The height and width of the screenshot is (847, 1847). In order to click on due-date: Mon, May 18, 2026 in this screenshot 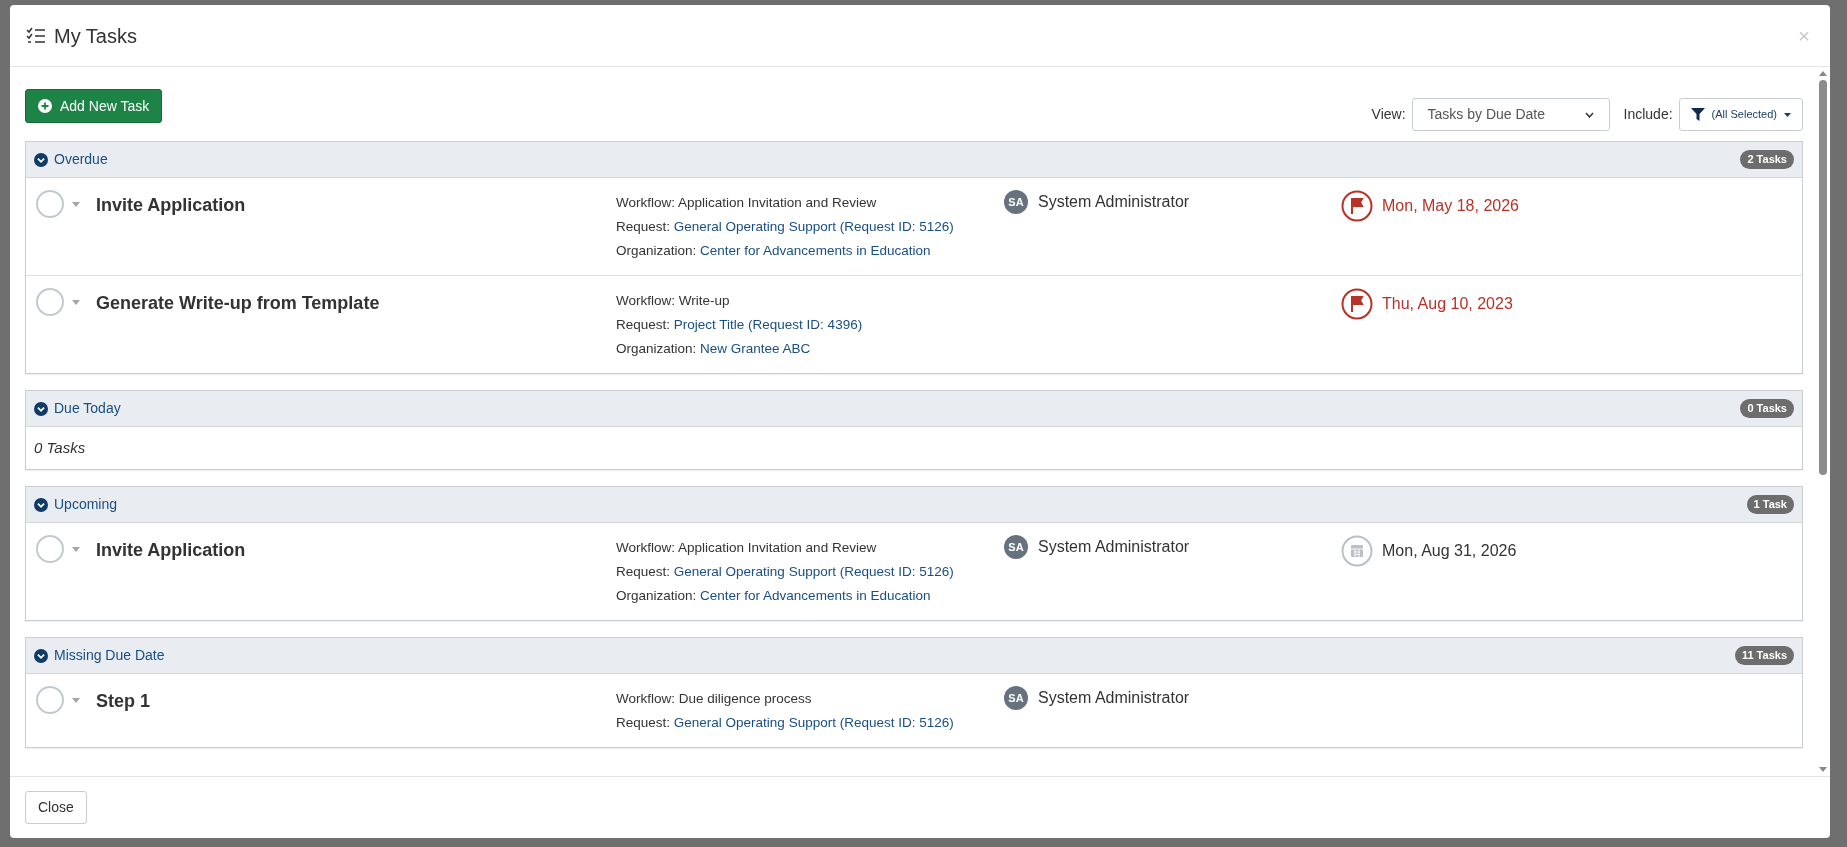, I will do `click(1450, 206)`.